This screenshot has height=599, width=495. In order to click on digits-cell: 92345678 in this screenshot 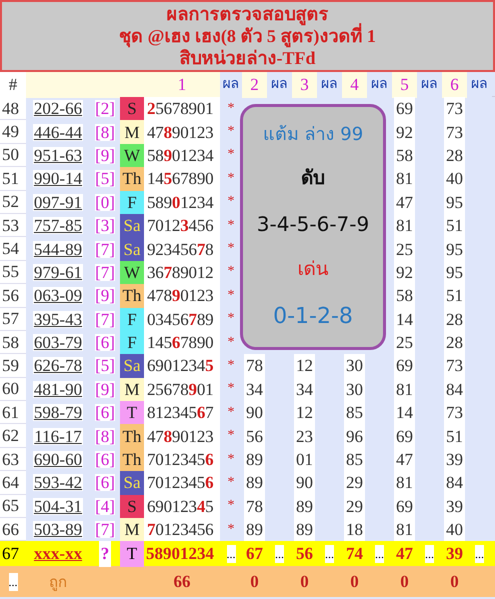, I will do `click(182, 249)`.